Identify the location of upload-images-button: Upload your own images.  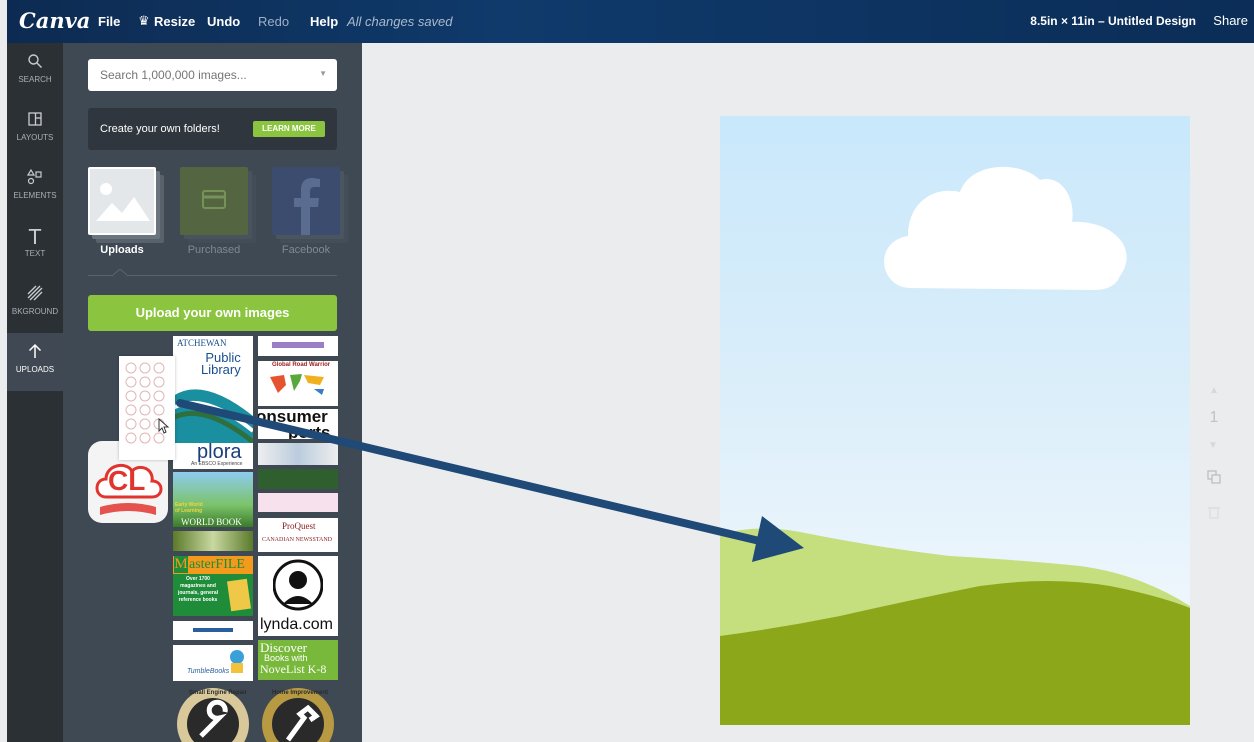
(212, 313).